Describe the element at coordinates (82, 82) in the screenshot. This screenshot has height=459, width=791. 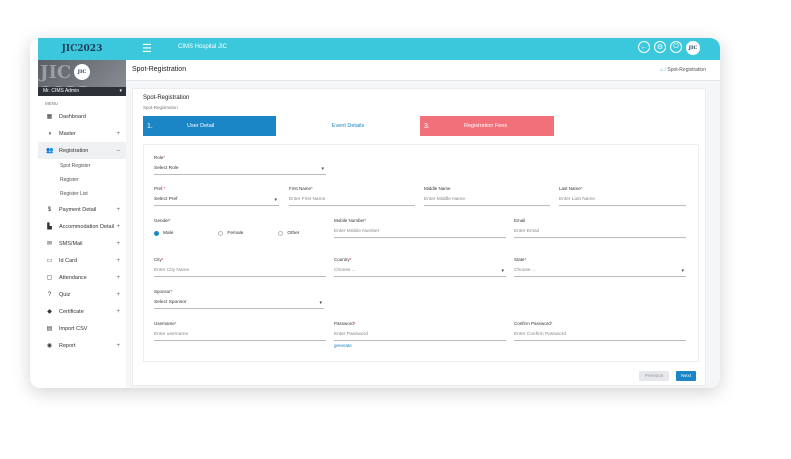
I see `user-banner: JIC 2023 JIC Mr. CIMS Admin ▾` at that location.